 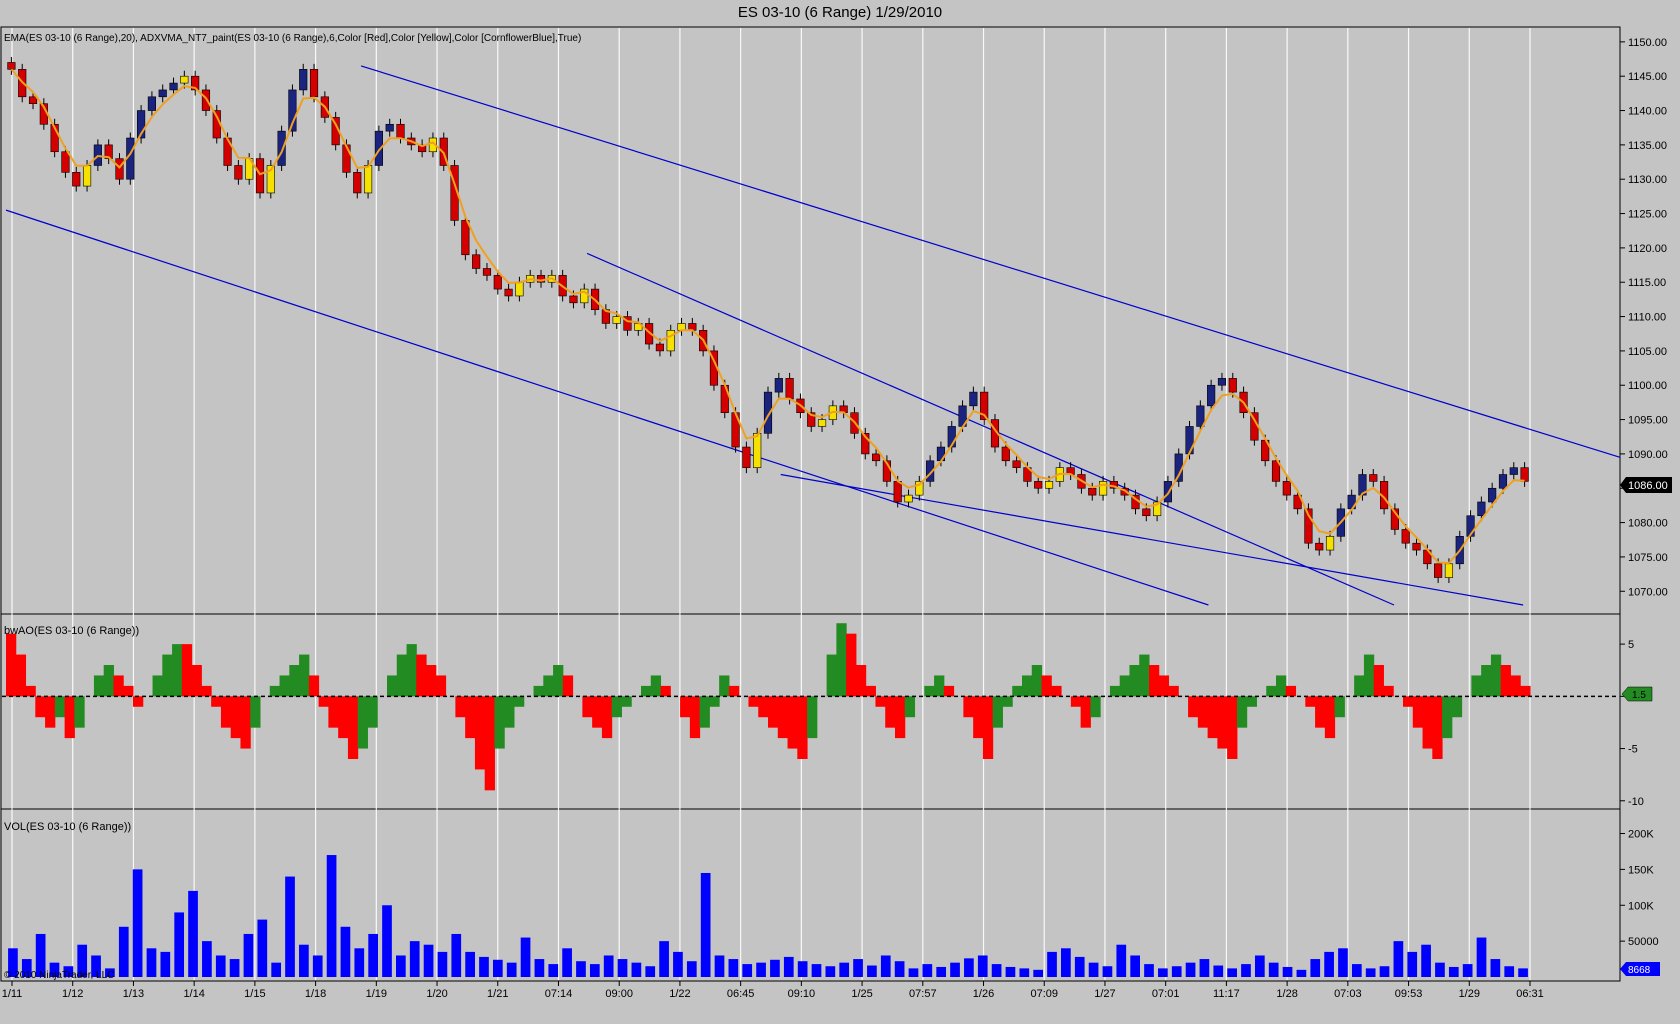 What do you see at coordinates (1348, 994) in the screenshot?
I see `time-tick-label: 07:03` at bounding box center [1348, 994].